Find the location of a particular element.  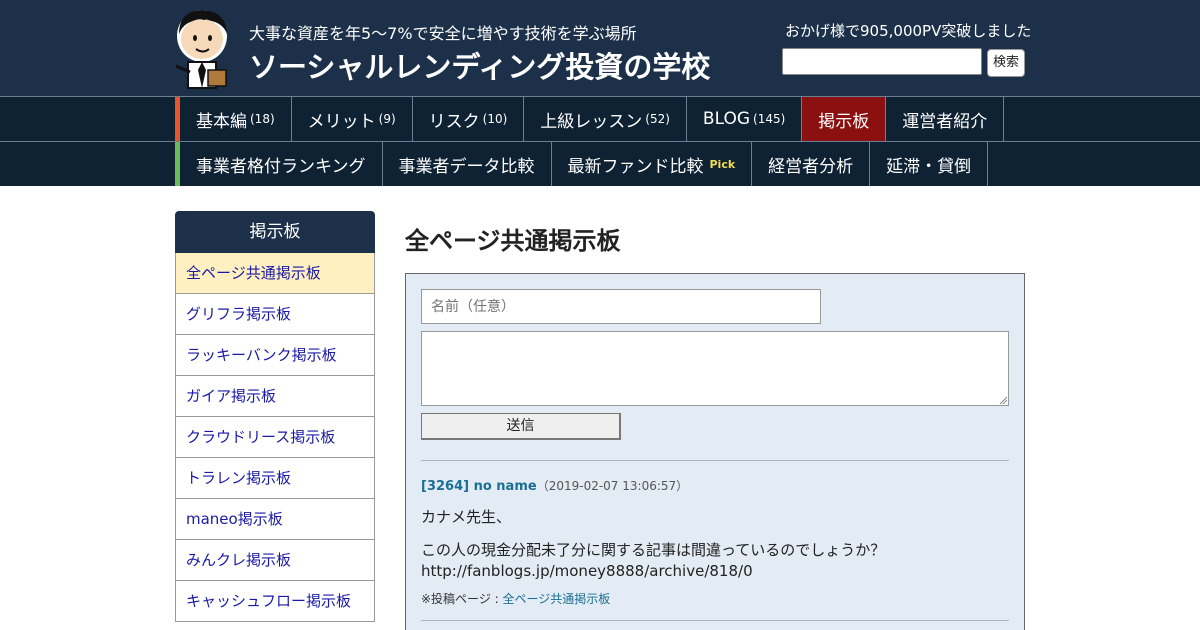

post-source-link: 全ページ共通掲示板 is located at coordinates (557, 599).